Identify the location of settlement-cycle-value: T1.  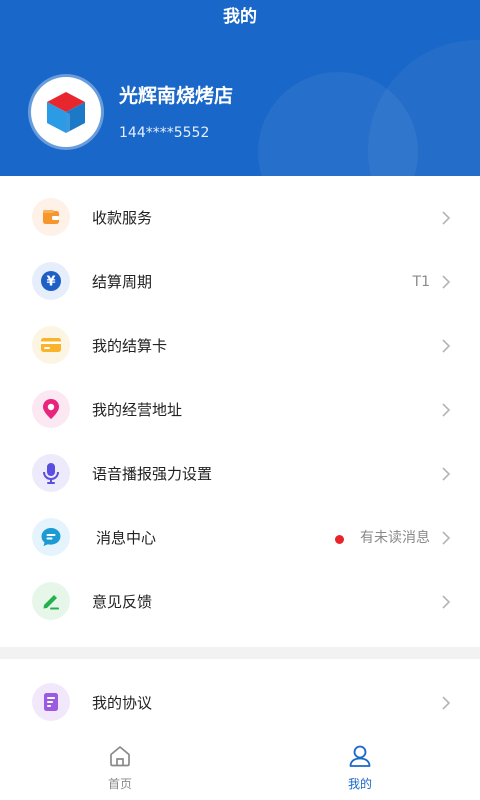
(421, 282).